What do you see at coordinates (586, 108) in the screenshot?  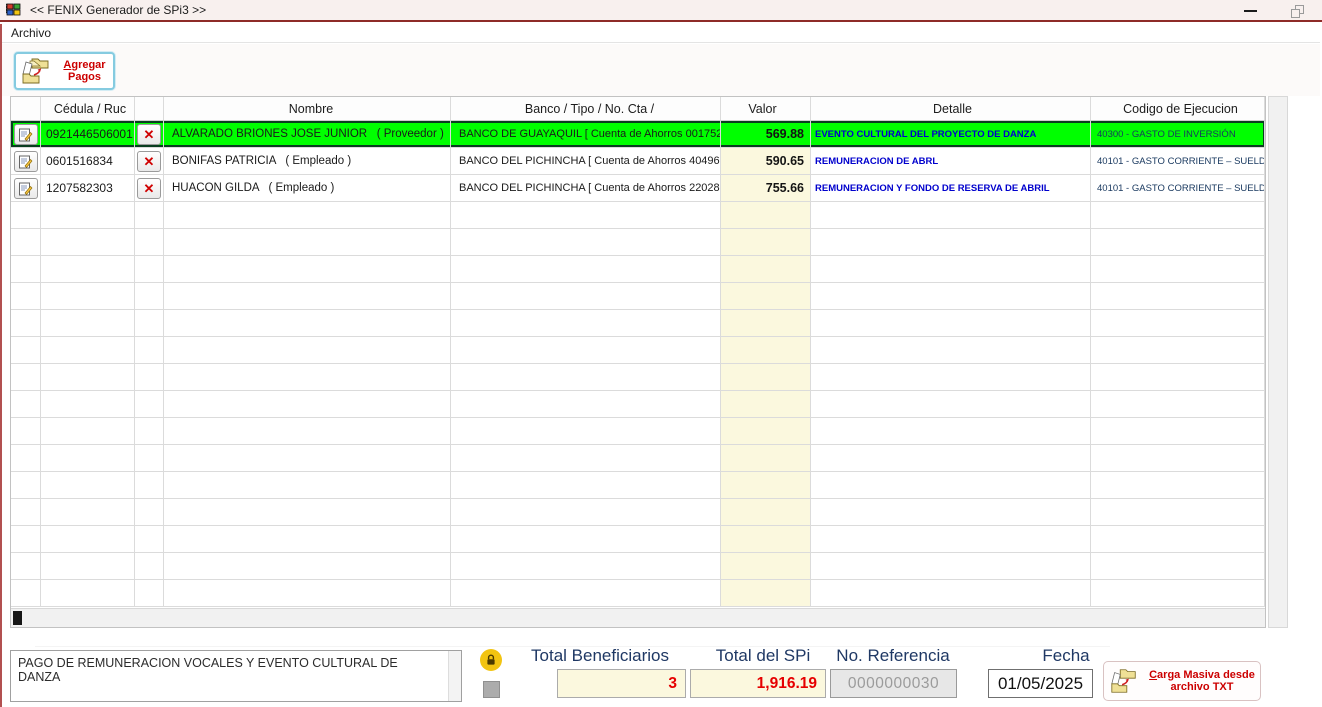 I see `column-header: Banco / Tipo / No. Cta /` at bounding box center [586, 108].